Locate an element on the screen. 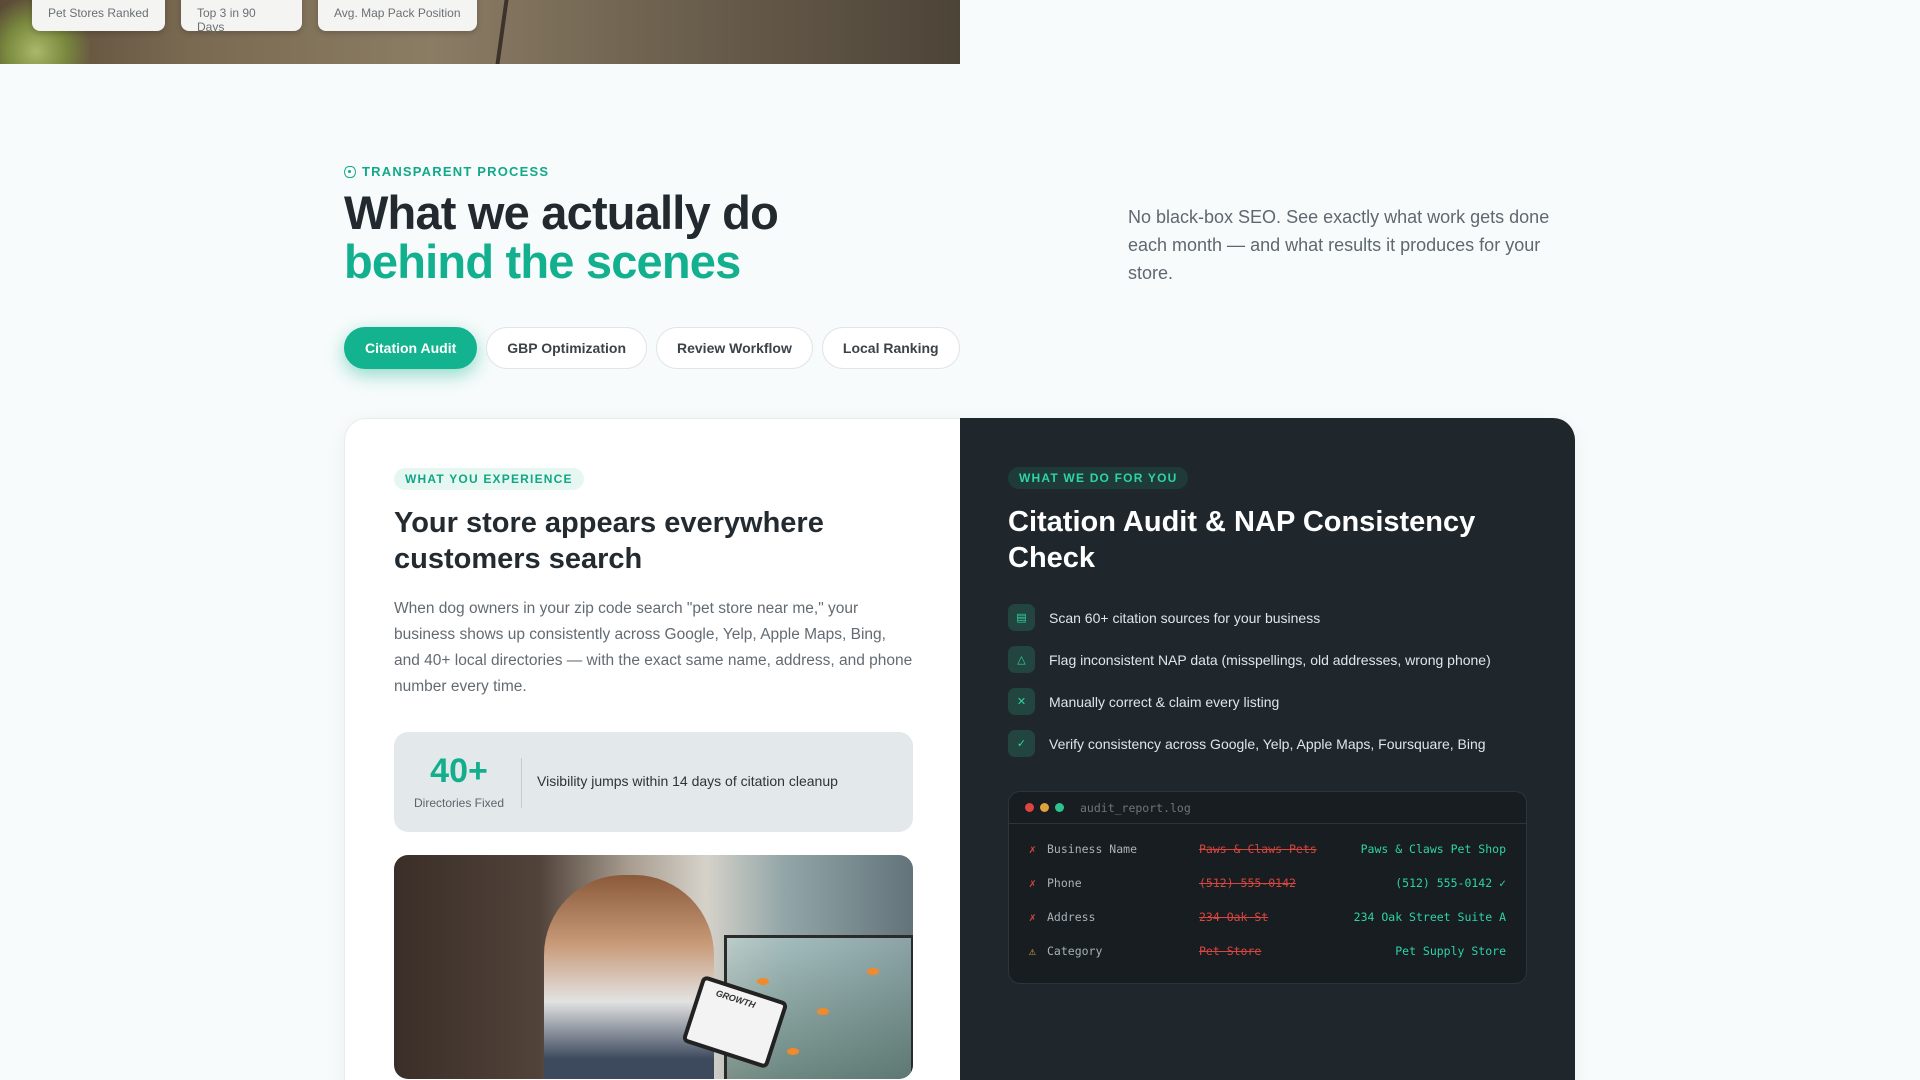  audit-old-value: Pet Store is located at coordinates (1230, 951).